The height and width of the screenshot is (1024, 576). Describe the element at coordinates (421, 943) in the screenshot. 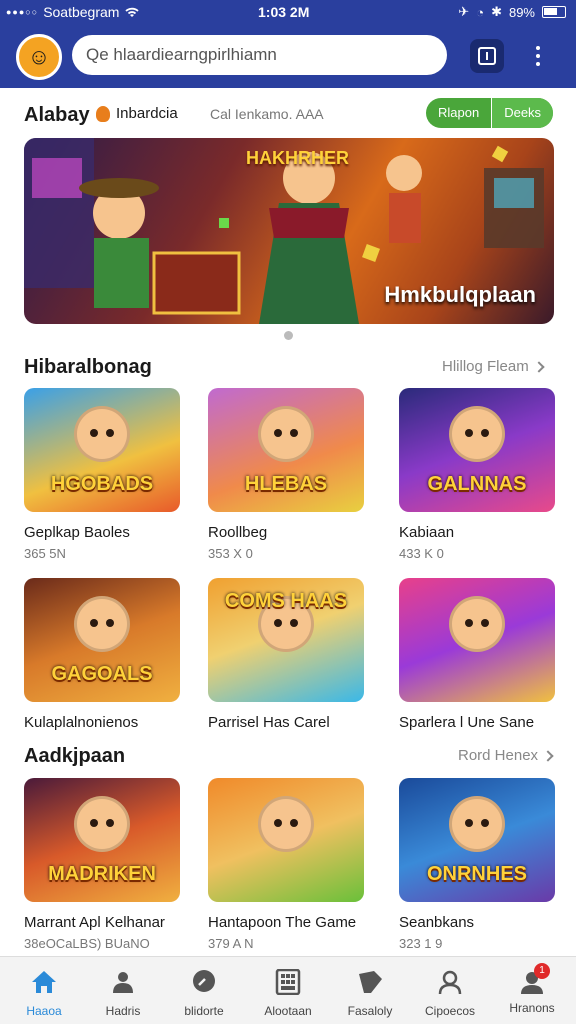

I see `game-meta: 323 1 9` at that location.